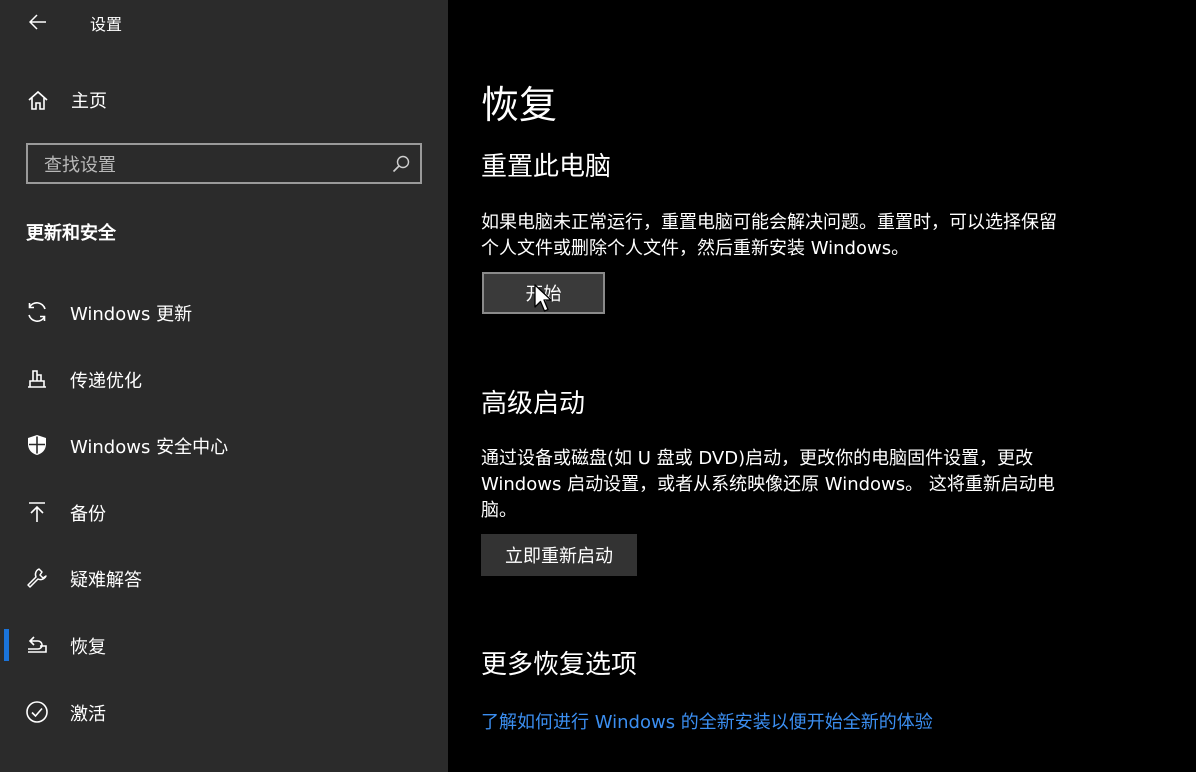 Image resolution: width=1196 pixels, height=772 pixels. I want to click on restart-now-button: 立即重新启动, so click(559, 555).